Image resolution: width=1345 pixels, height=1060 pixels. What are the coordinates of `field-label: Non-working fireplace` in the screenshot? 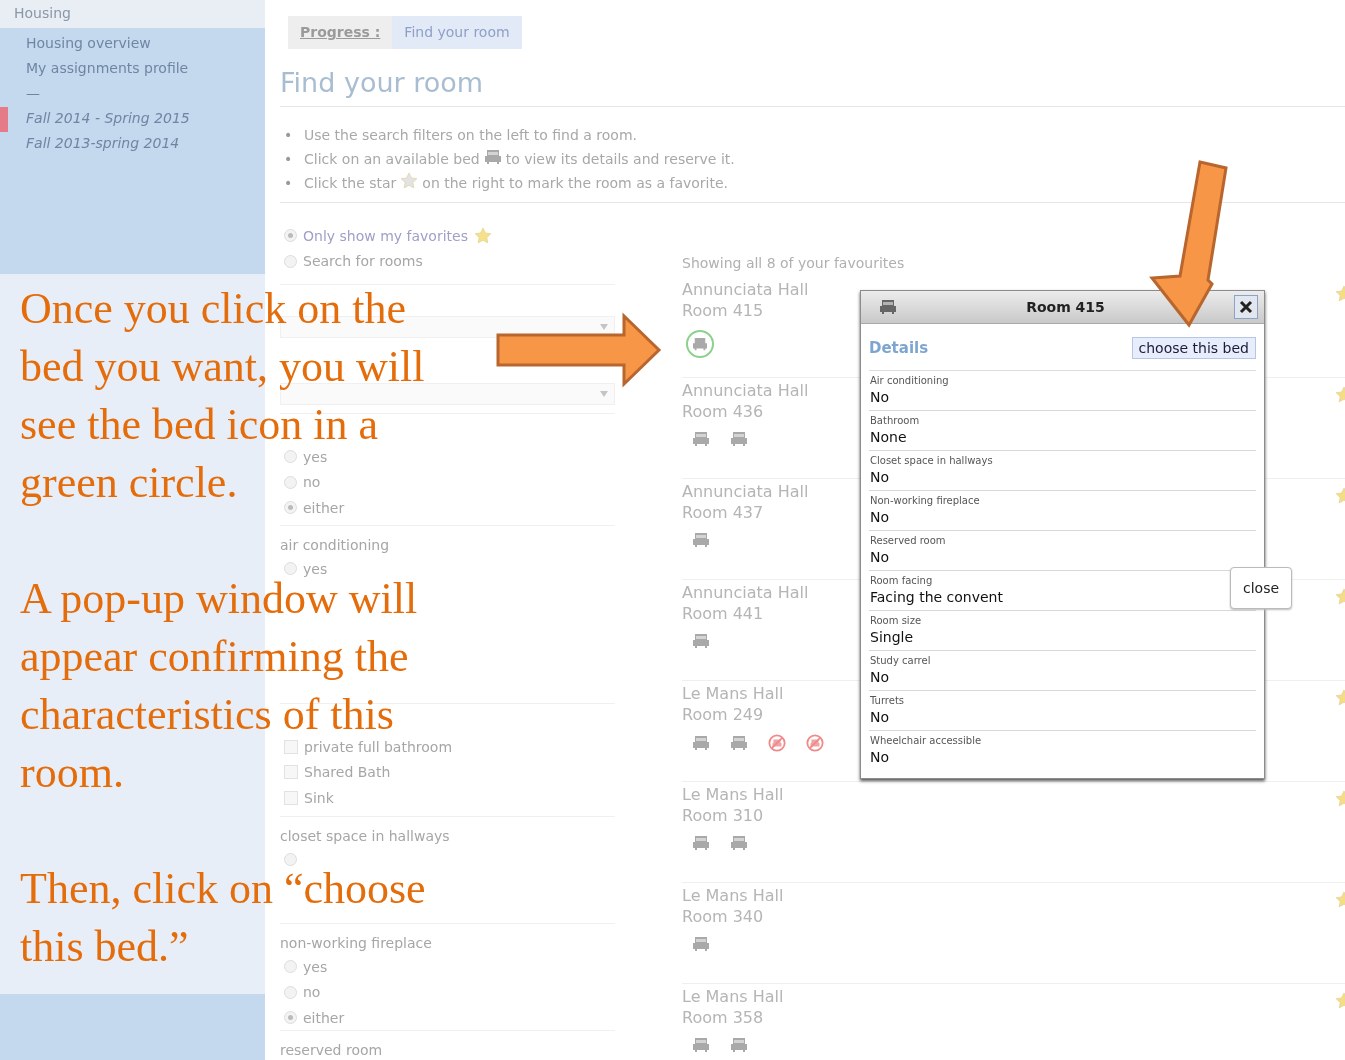 It's located at (925, 500).